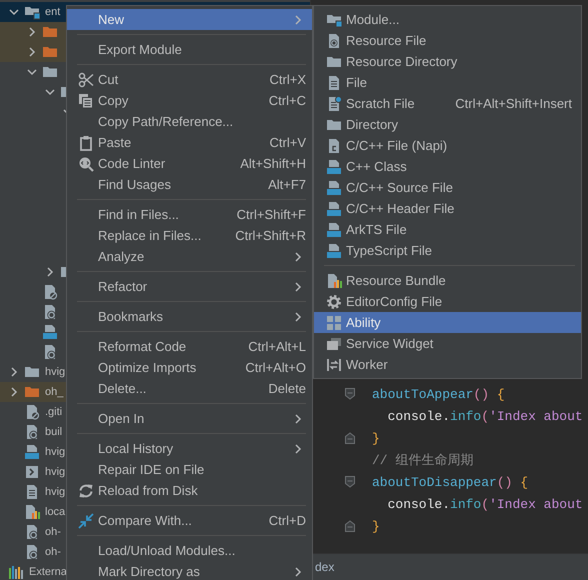 The image size is (588, 580). Describe the element at coordinates (438, 394) in the screenshot. I see `code-line: aboutToAppear() {` at that location.